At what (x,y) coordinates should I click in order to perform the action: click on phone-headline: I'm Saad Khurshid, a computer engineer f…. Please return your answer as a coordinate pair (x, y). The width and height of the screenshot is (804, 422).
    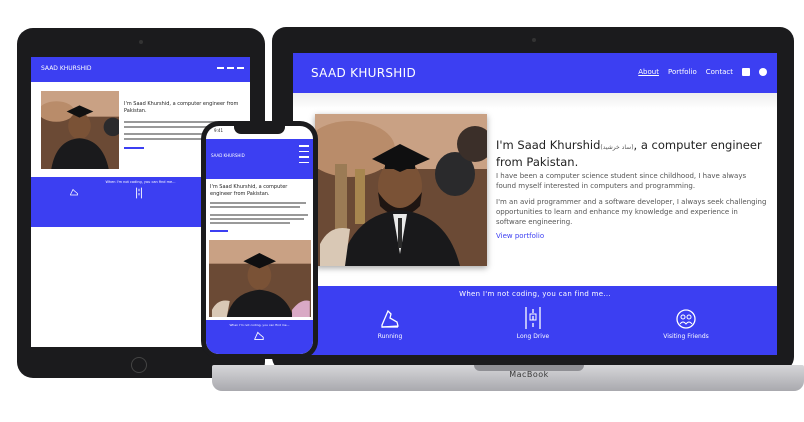
    Looking at the image, I should click on (259, 190).